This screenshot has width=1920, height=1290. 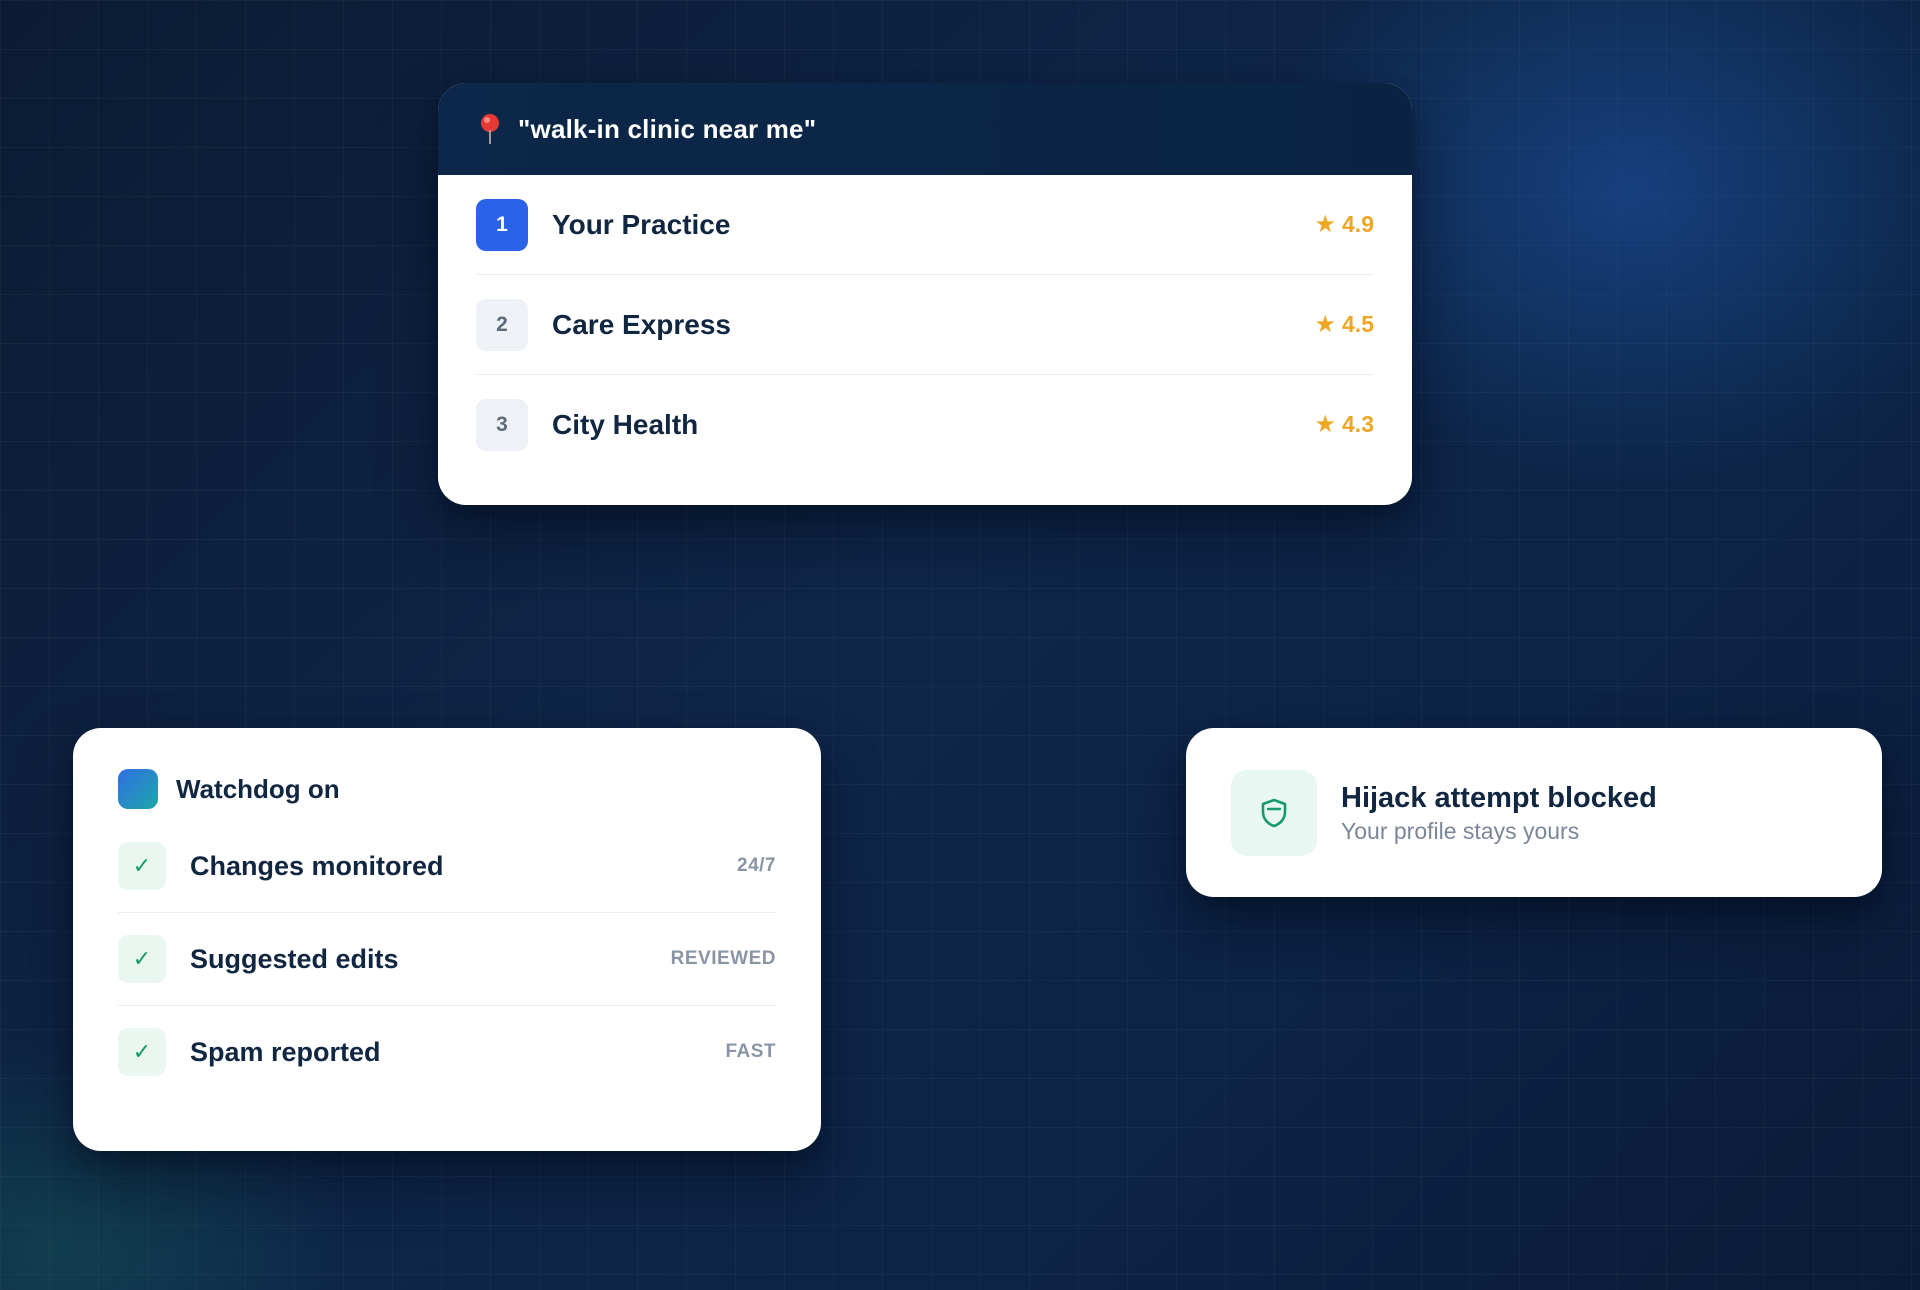 What do you see at coordinates (1358, 424) in the screenshot?
I see `rating-value: 4.3` at bounding box center [1358, 424].